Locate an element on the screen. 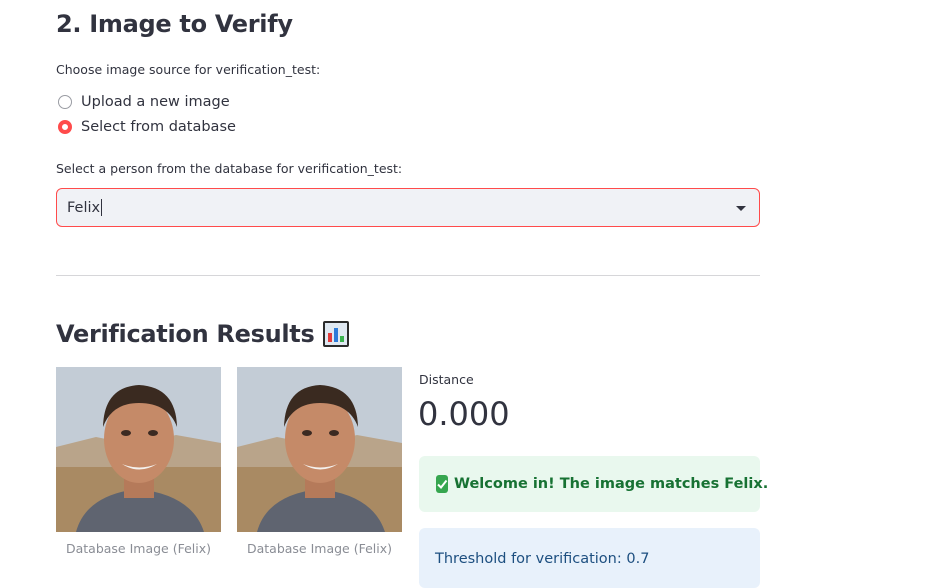  bar-chart-icon is located at coordinates (336, 334).